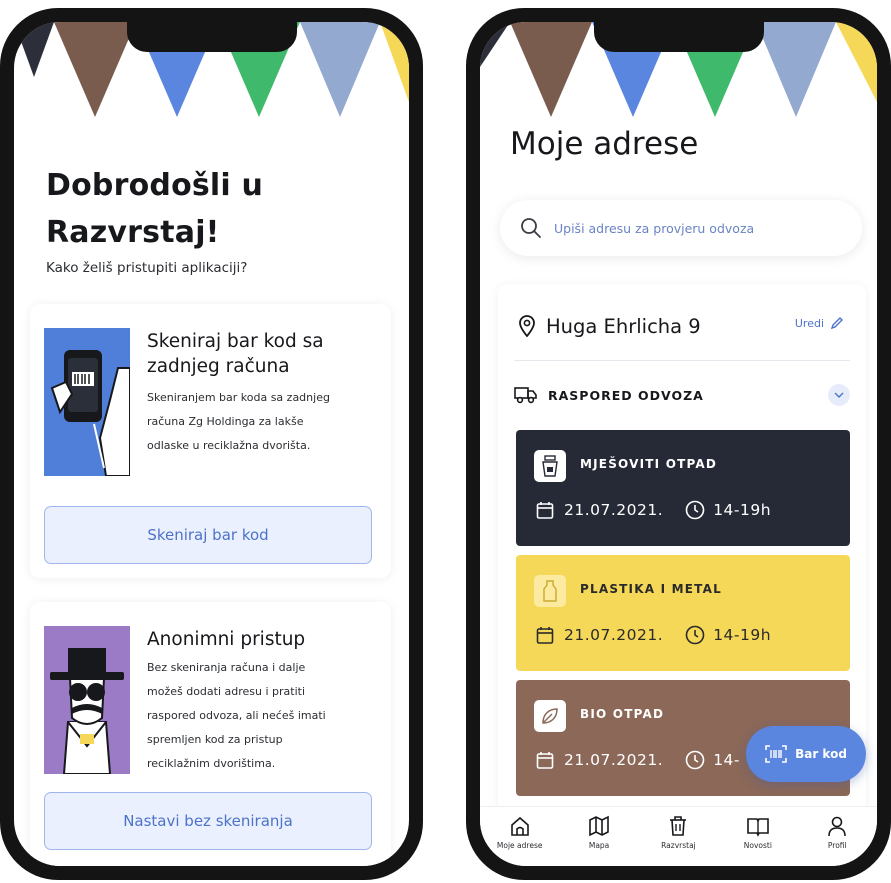 The height and width of the screenshot is (883, 891). I want to click on pickup-datetime: 21.07.2021. 14-, so click(638, 760).